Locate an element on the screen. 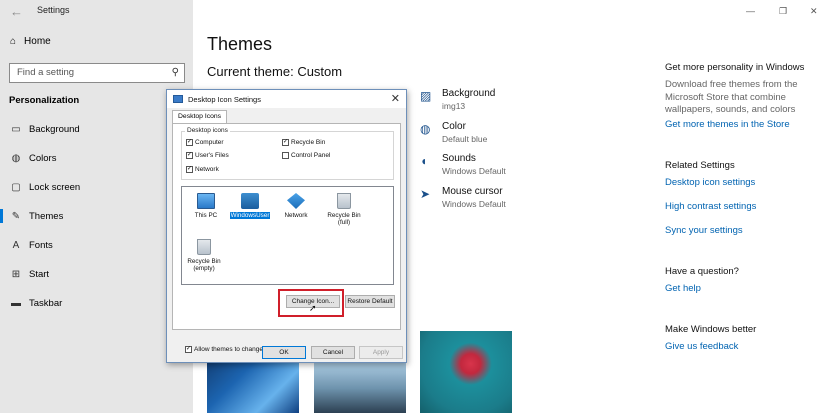 This screenshot has height=413, width=825. theme-thumbnail-flower is located at coordinates (466, 372).